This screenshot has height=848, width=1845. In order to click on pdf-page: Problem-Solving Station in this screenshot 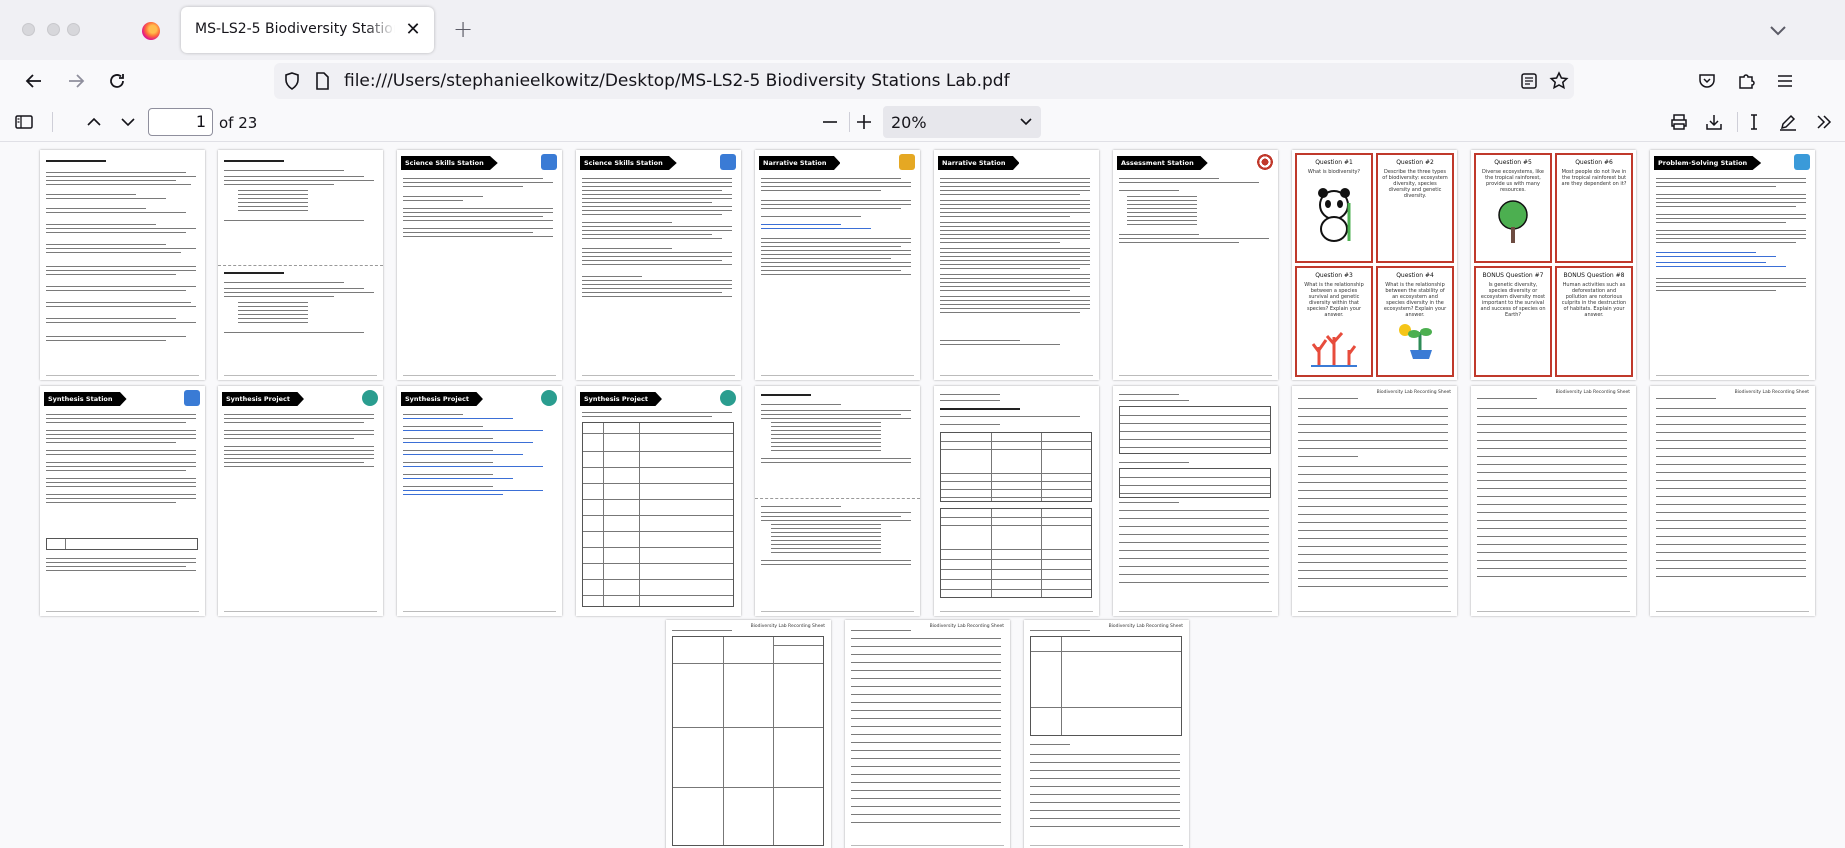, I will do `click(1732, 265)`.